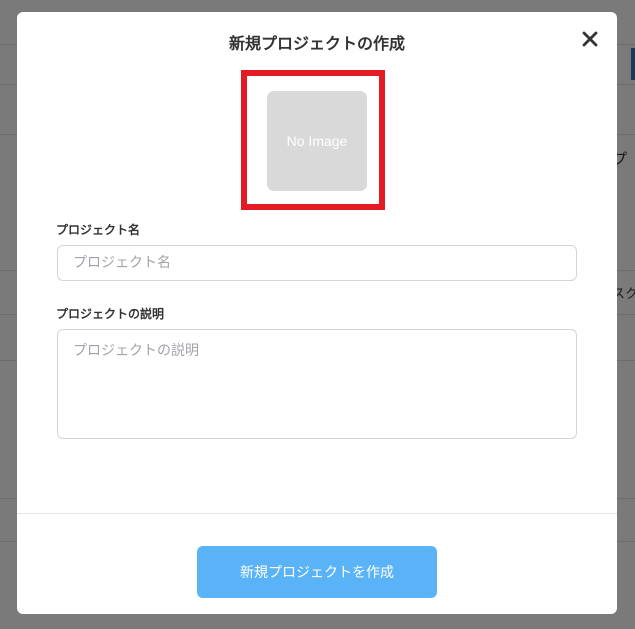 The image size is (635, 629). What do you see at coordinates (317, 572) in the screenshot?
I see `create-project-button: 新規プロジェクトを作成` at bounding box center [317, 572].